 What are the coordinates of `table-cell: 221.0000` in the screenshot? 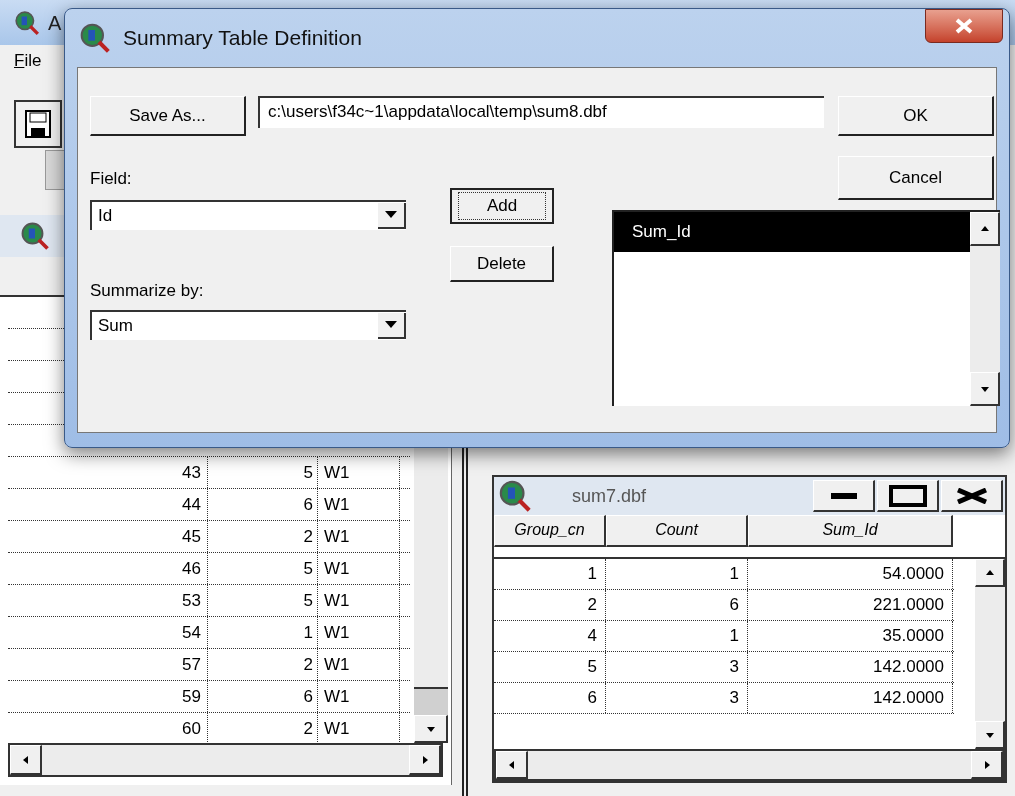 It's located at (850, 605).